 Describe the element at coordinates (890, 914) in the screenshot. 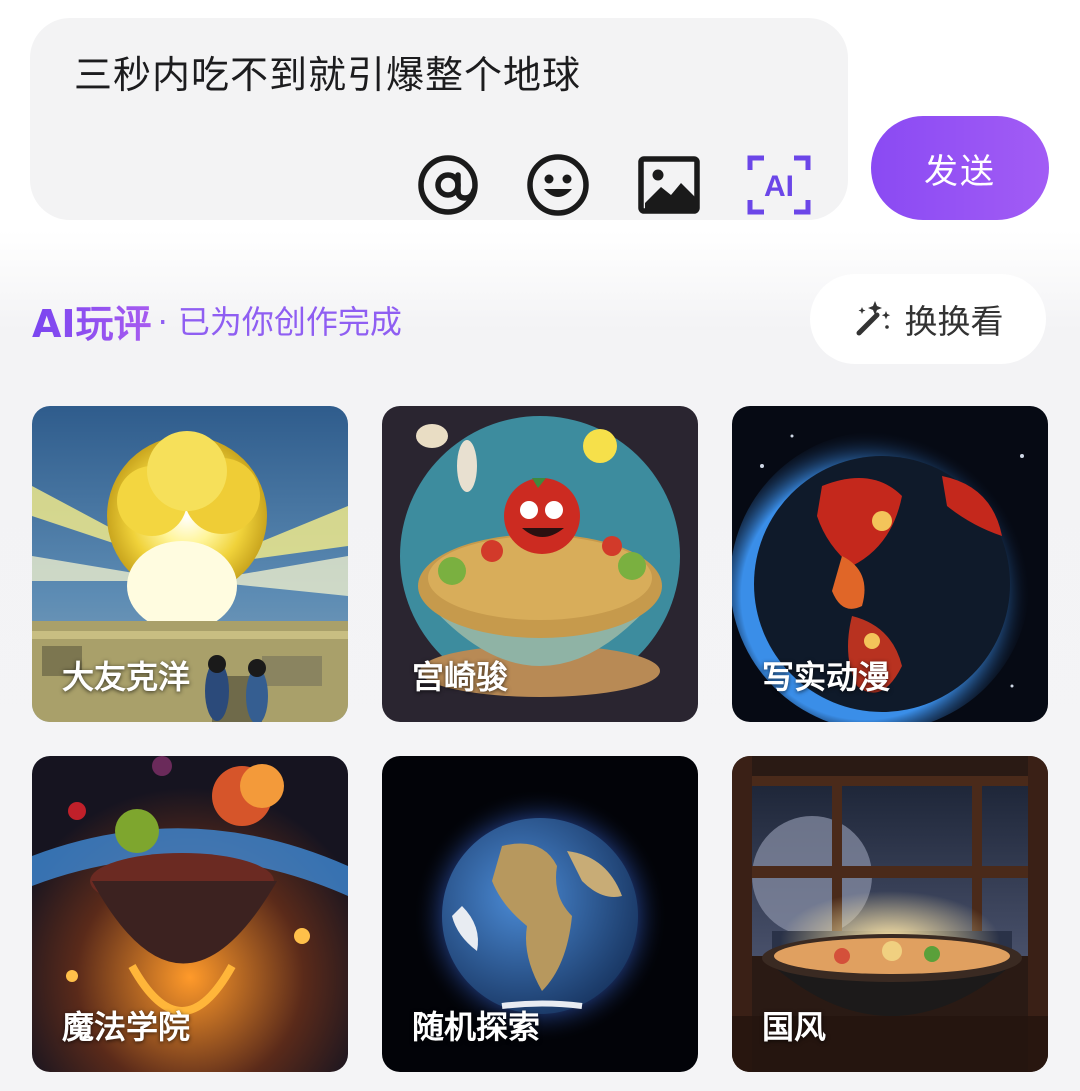

I see `style-card-guofeng: 国风` at that location.